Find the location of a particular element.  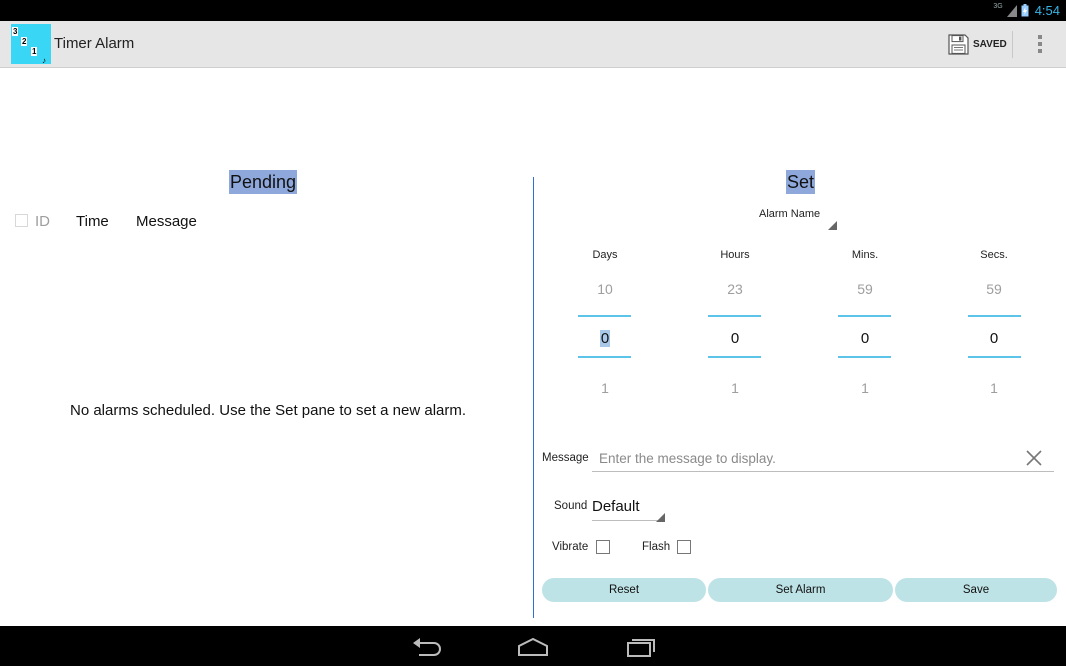

days-current-value: 0 is located at coordinates (605, 338).